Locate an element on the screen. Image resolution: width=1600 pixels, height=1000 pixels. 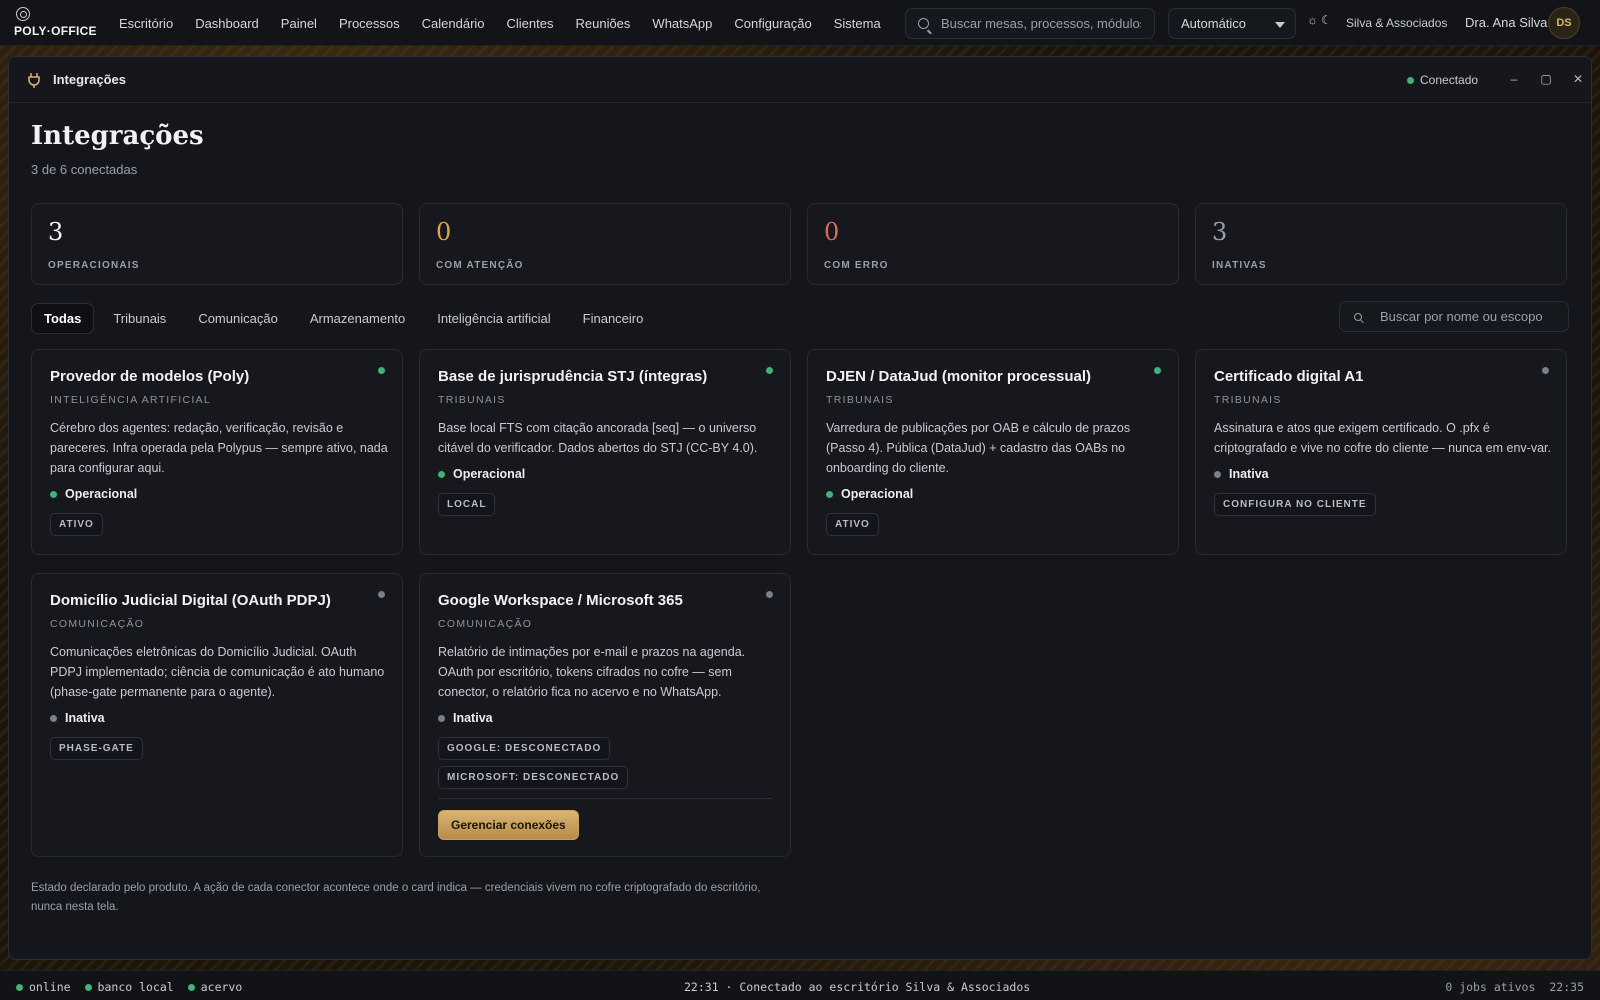
status-banco-local: banco local is located at coordinates (129, 987).